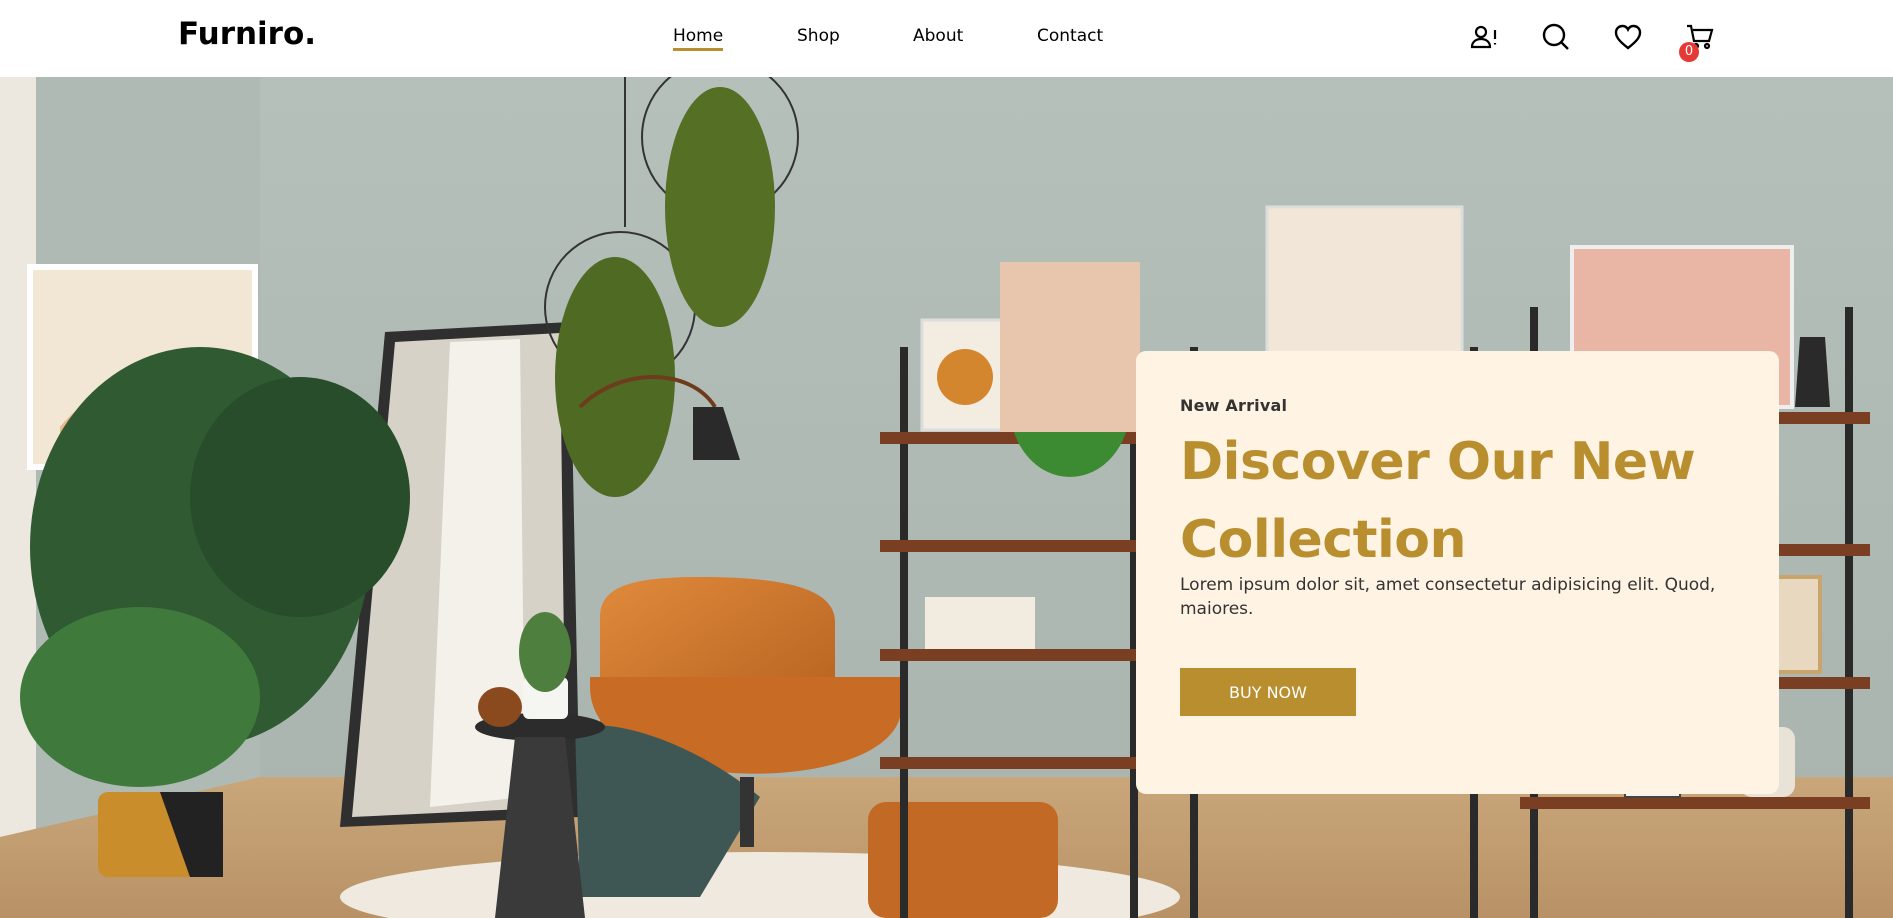  Describe the element at coordinates (1556, 37) in the screenshot. I see `search-icon` at that location.